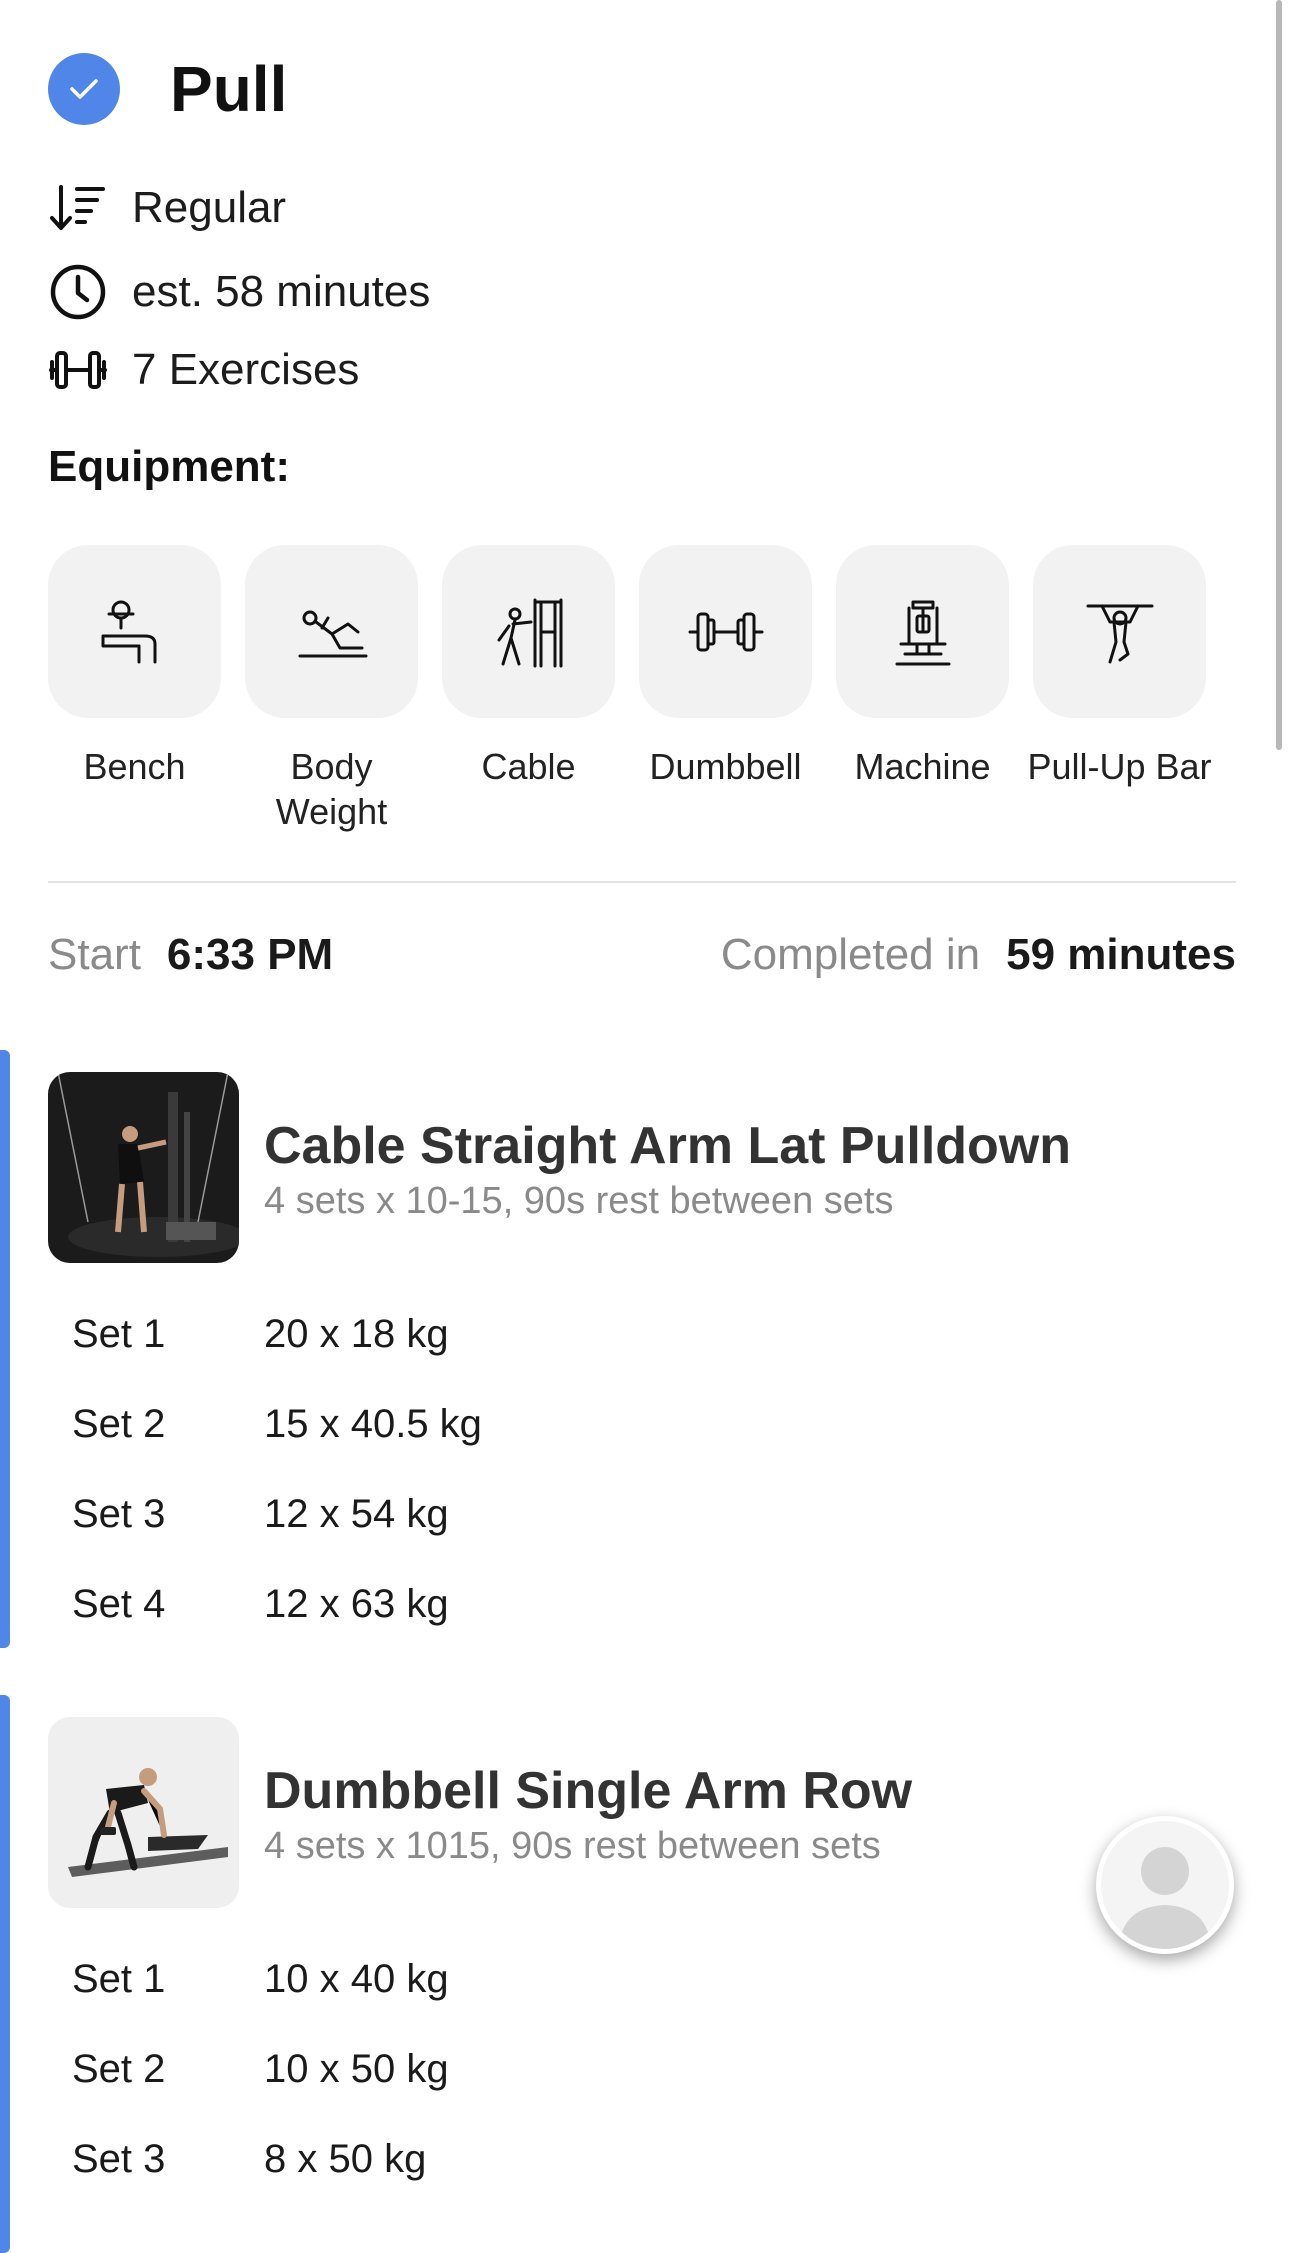 Image resolution: width=1290 pixels, height=2253 pixels. Describe the element at coordinates (209, 207) in the screenshot. I see `workout-type: Regular` at that location.